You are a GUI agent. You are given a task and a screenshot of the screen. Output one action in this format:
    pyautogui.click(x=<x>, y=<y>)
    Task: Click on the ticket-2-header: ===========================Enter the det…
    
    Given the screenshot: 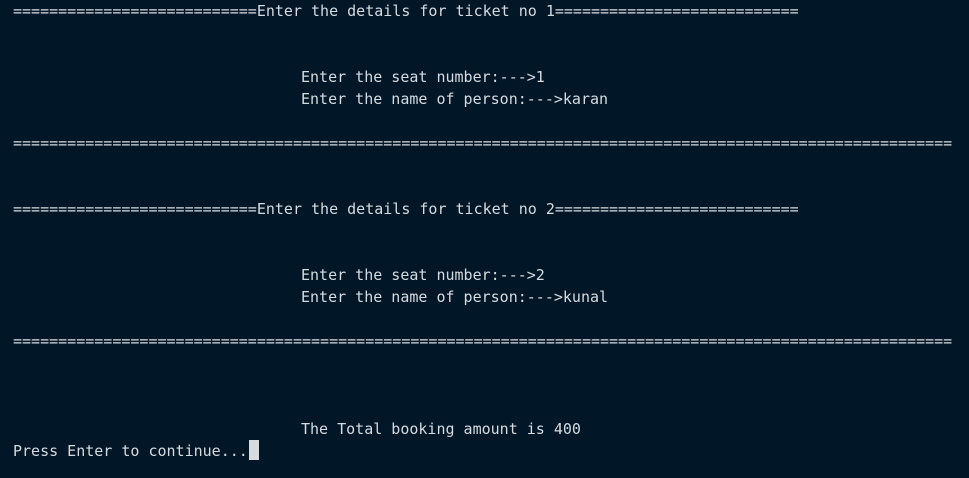 What is the action you would take?
    pyautogui.click(x=406, y=209)
    